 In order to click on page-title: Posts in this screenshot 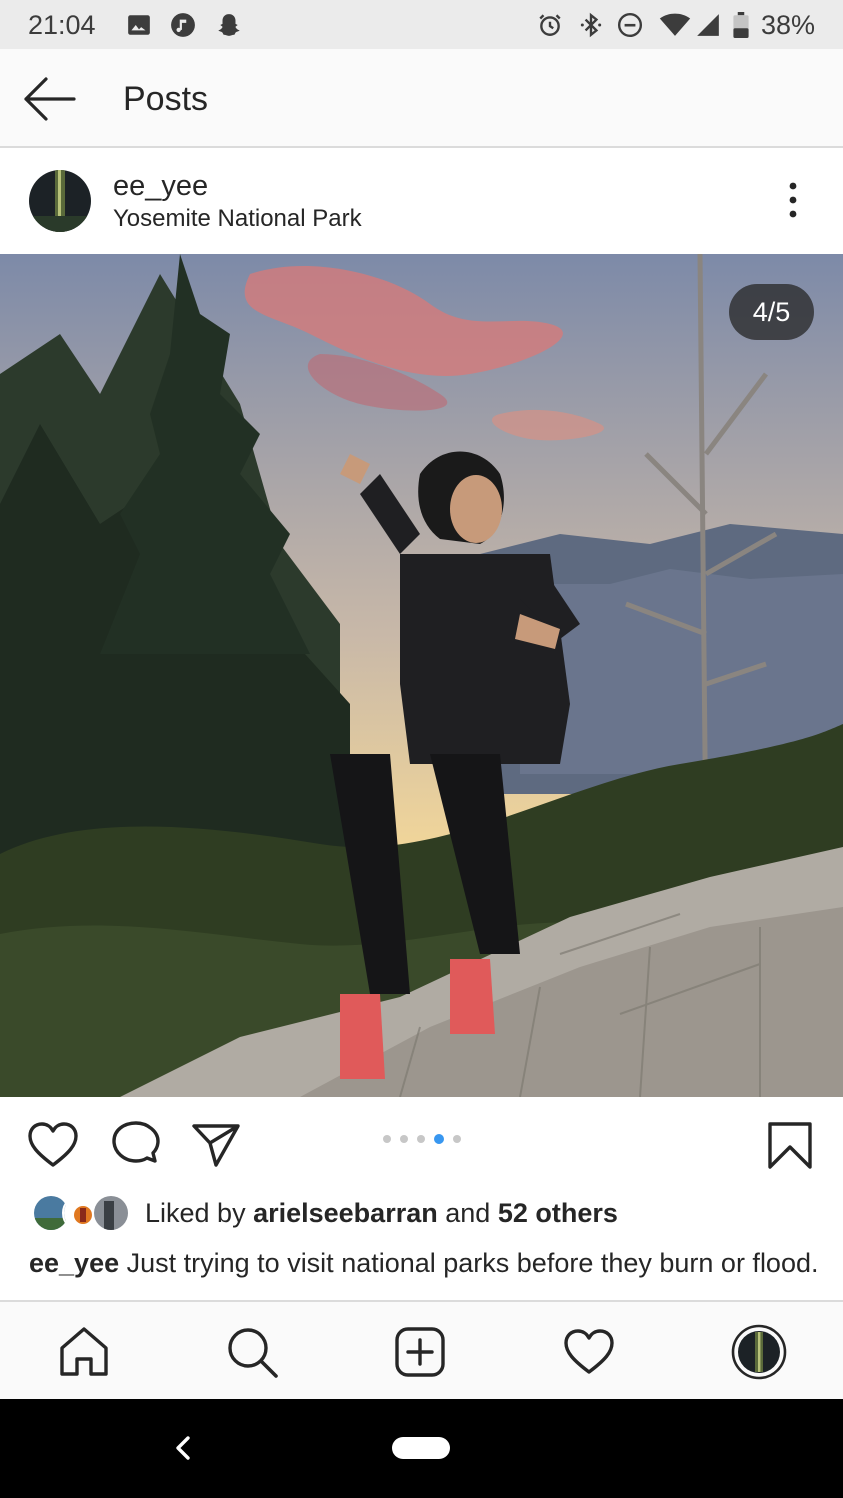, I will do `click(166, 99)`.